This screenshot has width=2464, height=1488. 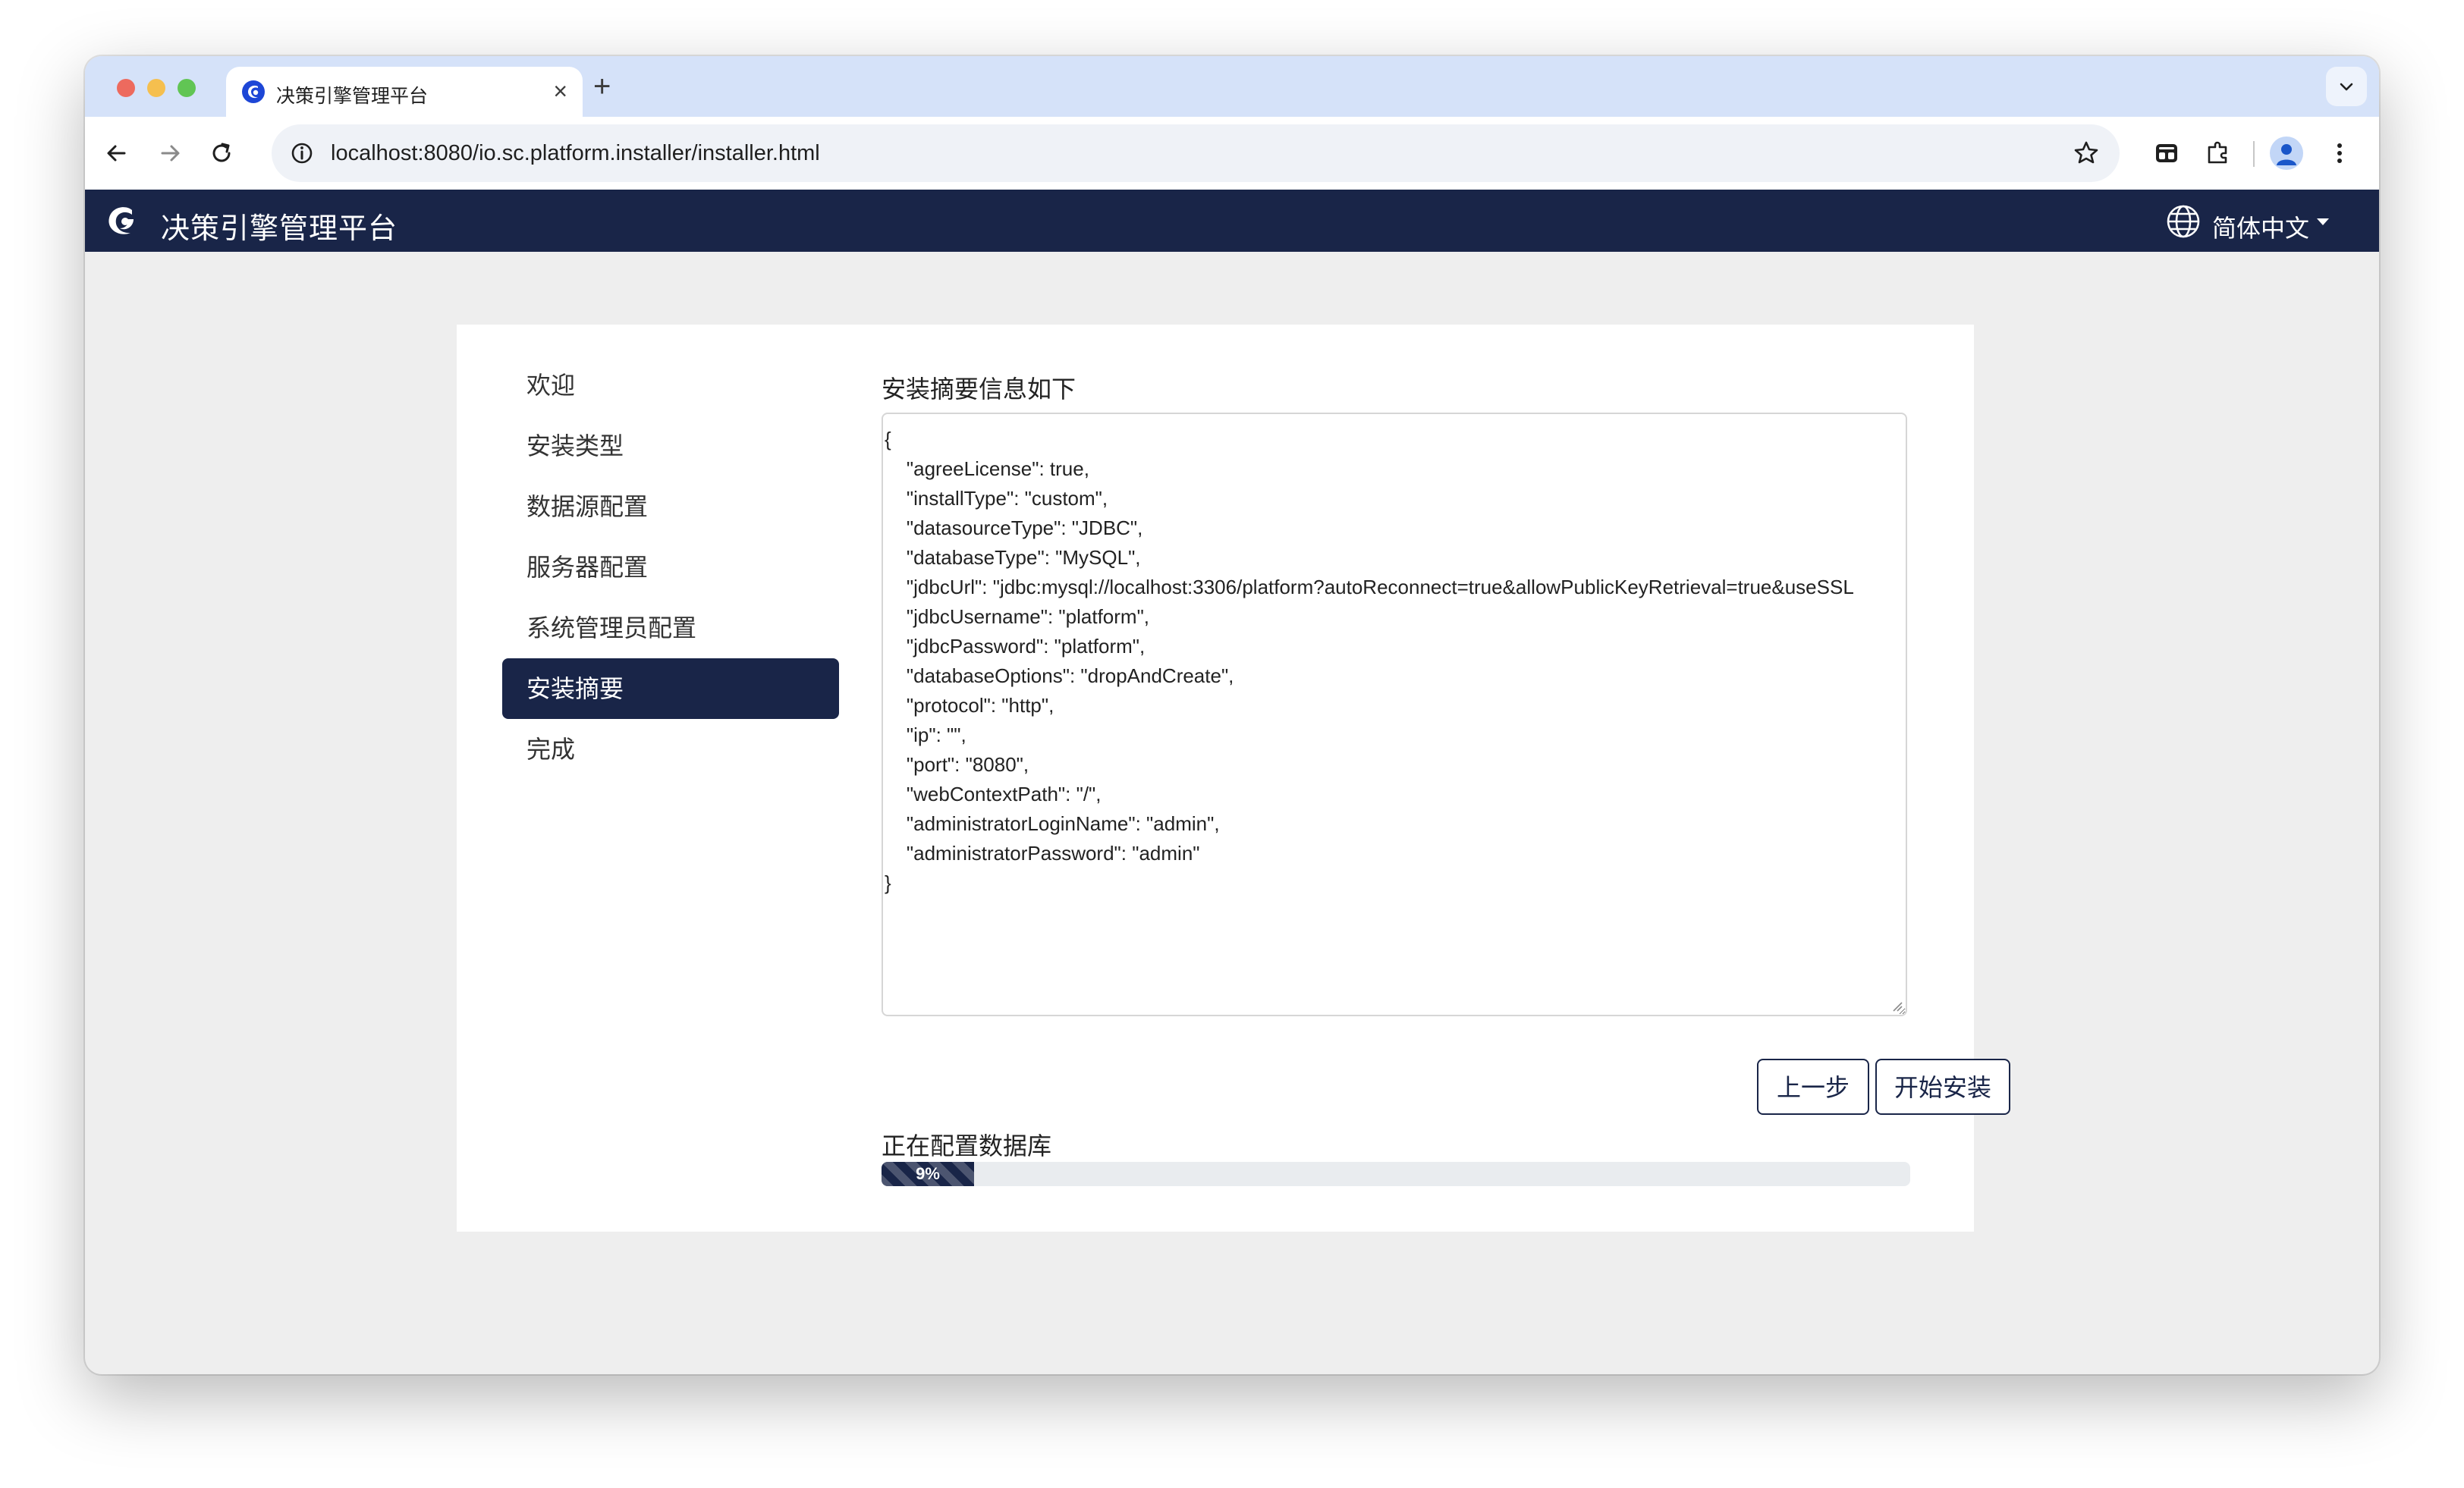 What do you see at coordinates (221, 153) in the screenshot?
I see `reload-icon` at bounding box center [221, 153].